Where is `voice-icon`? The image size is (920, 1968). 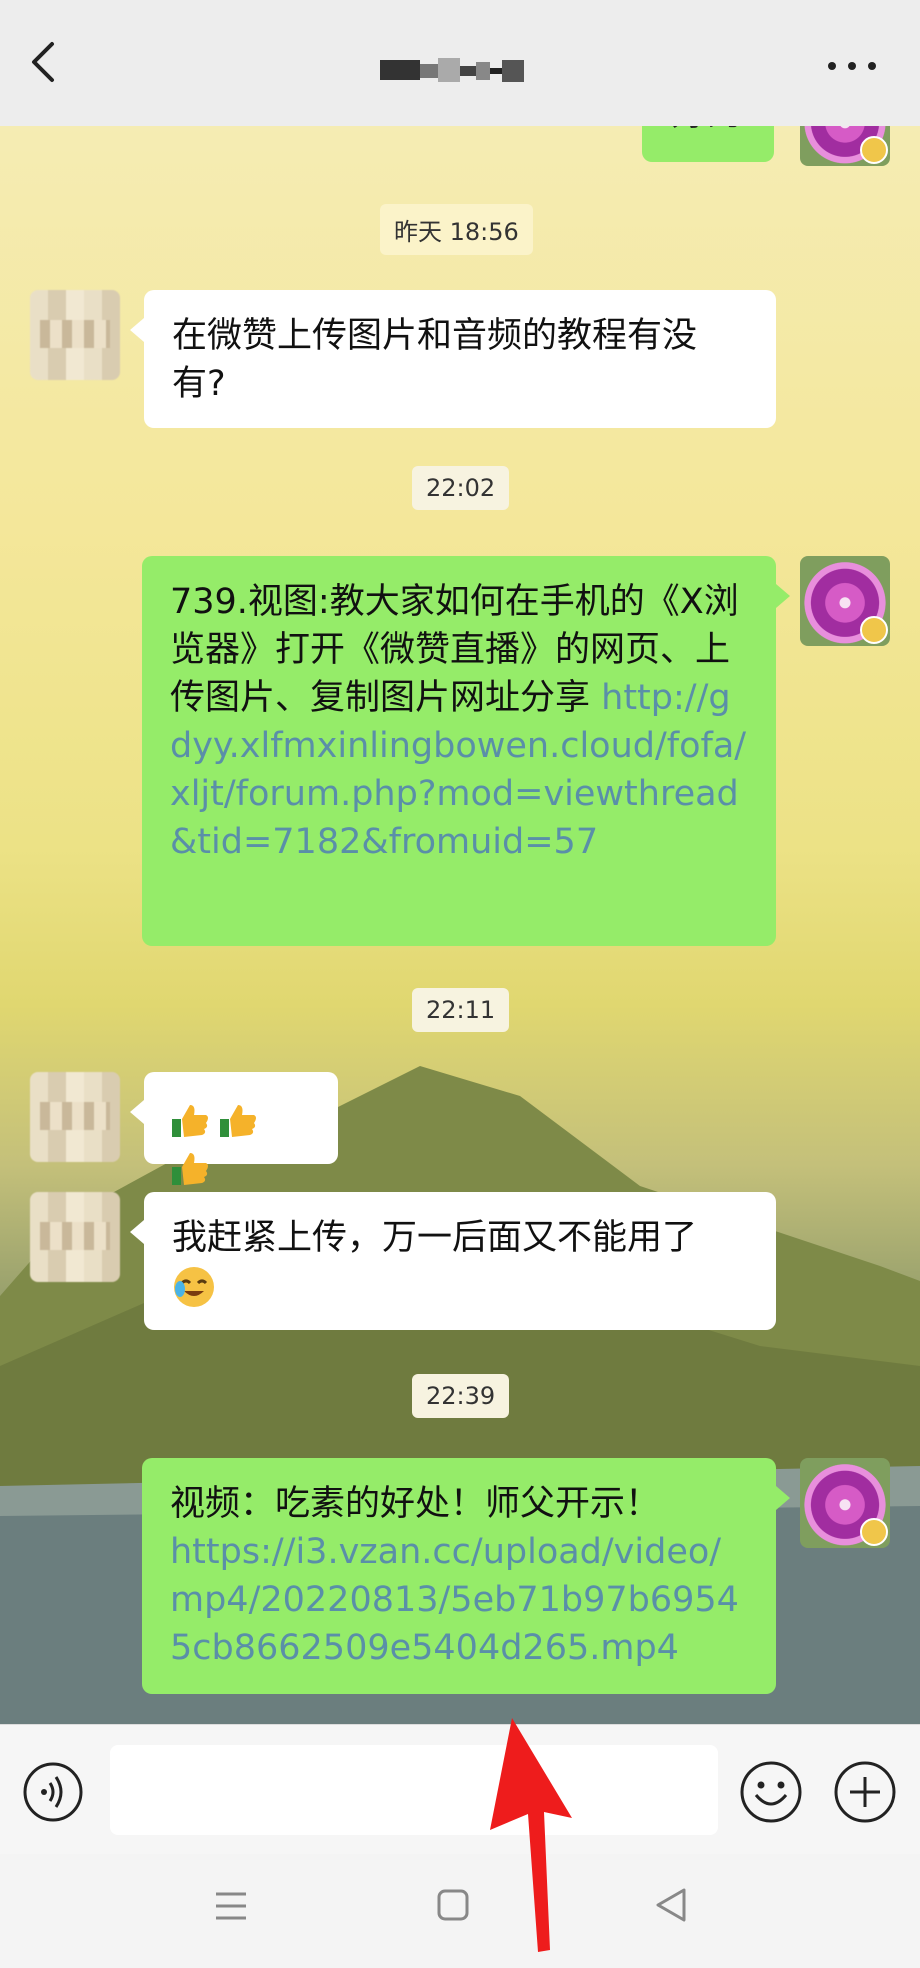 voice-icon is located at coordinates (53, 1792).